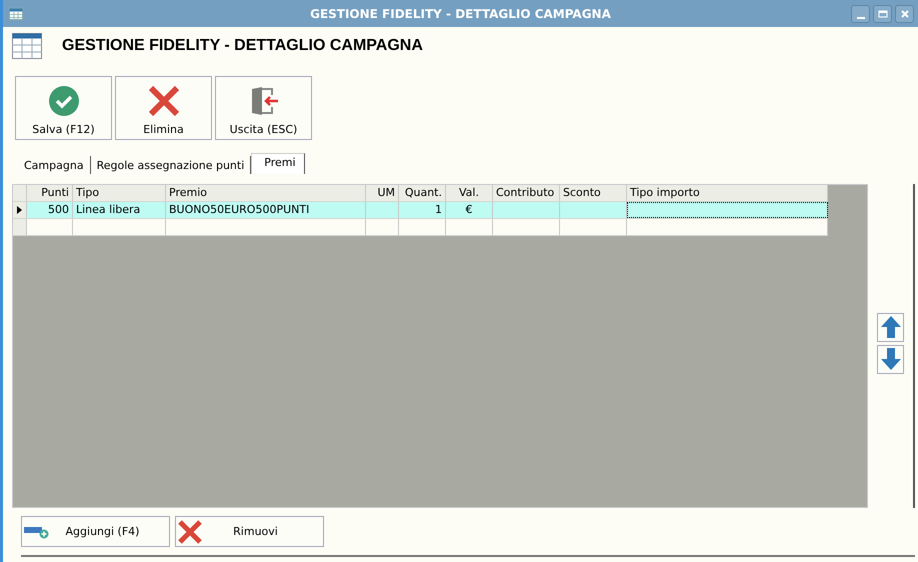  What do you see at coordinates (54, 165) in the screenshot?
I see `tab: Campagna` at bounding box center [54, 165].